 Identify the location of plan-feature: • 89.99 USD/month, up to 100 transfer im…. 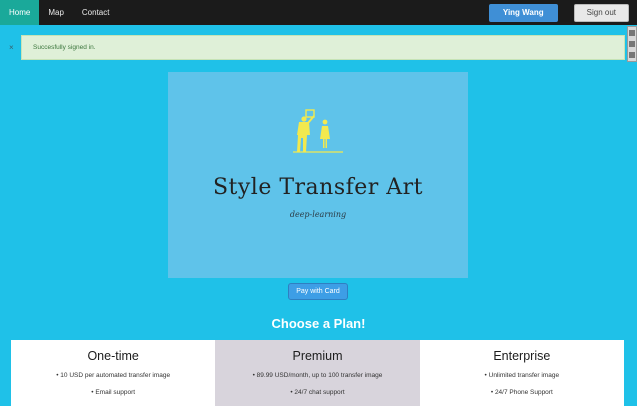
(317, 375).